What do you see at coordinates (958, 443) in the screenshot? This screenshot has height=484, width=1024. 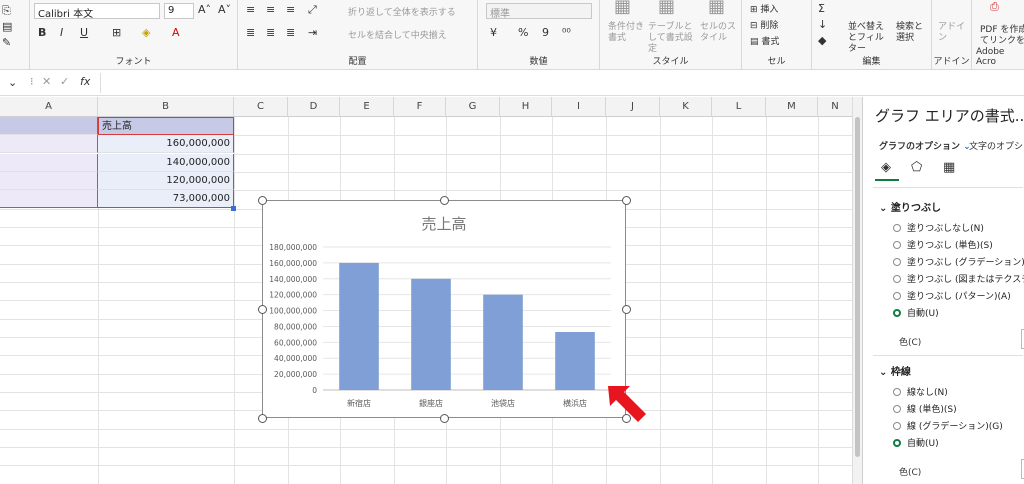 I see `line-auto-radio: 自動(U)` at bounding box center [958, 443].